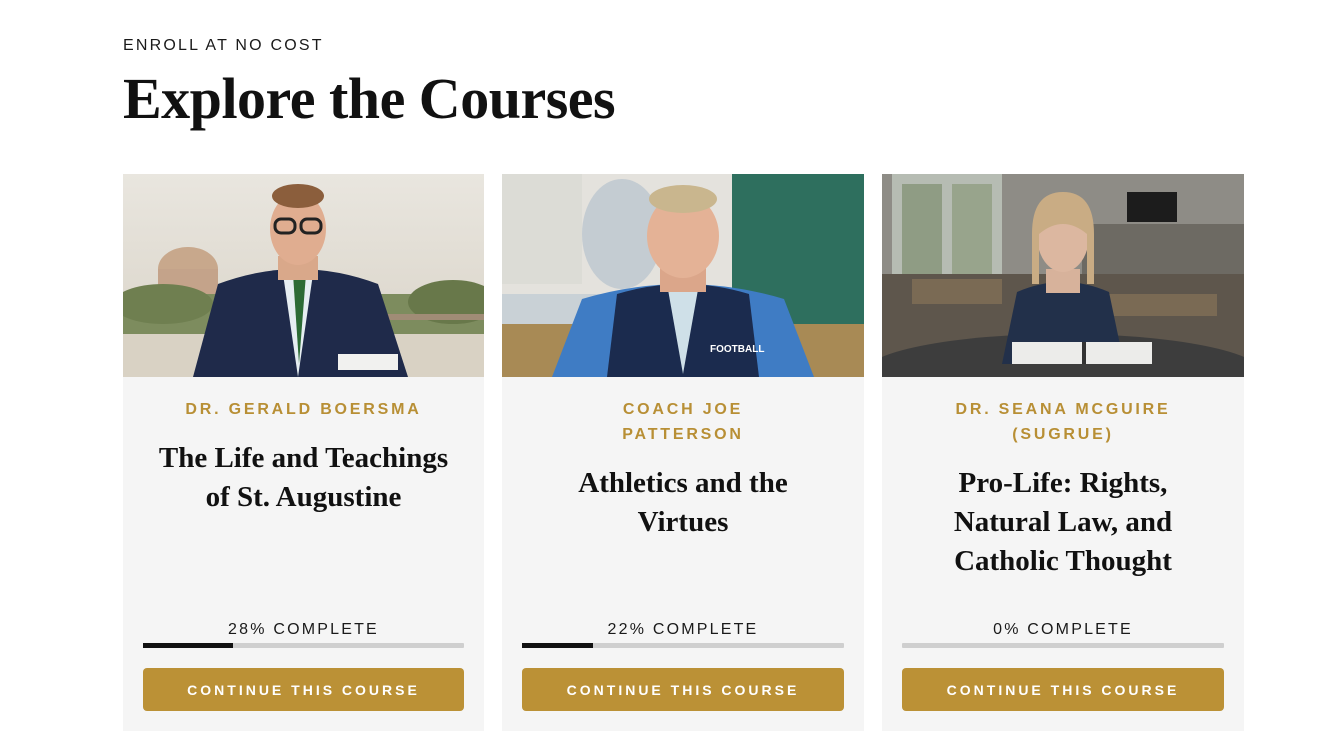 The image size is (1326, 748). Describe the element at coordinates (683, 629) in the screenshot. I see `progress-label: 22% COMPLETE` at that location.